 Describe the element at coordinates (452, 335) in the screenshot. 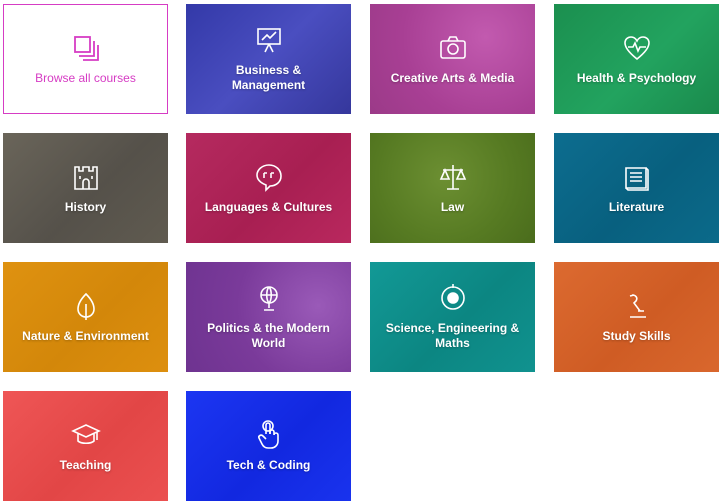

I see `tile-label: Science, Engineering & Maths` at that location.